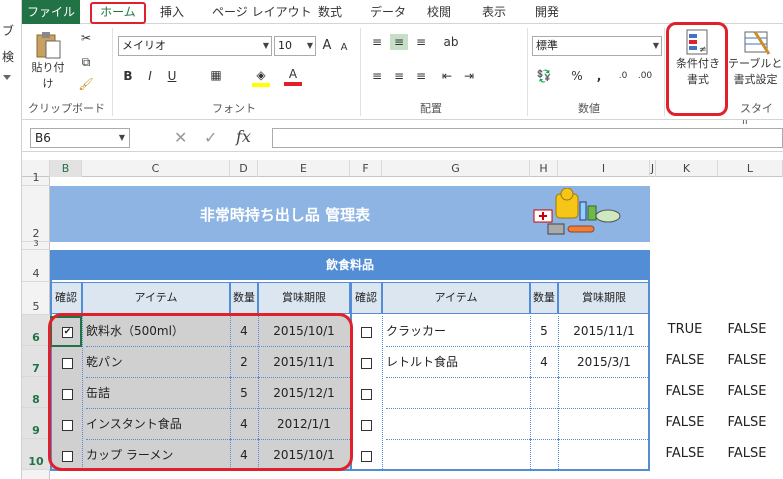 Image resolution: width=783 pixels, height=479 pixels. Describe the element at coordinates (685, 329) in the screenshot. I see `flag-k-6: TRUE` at that location.